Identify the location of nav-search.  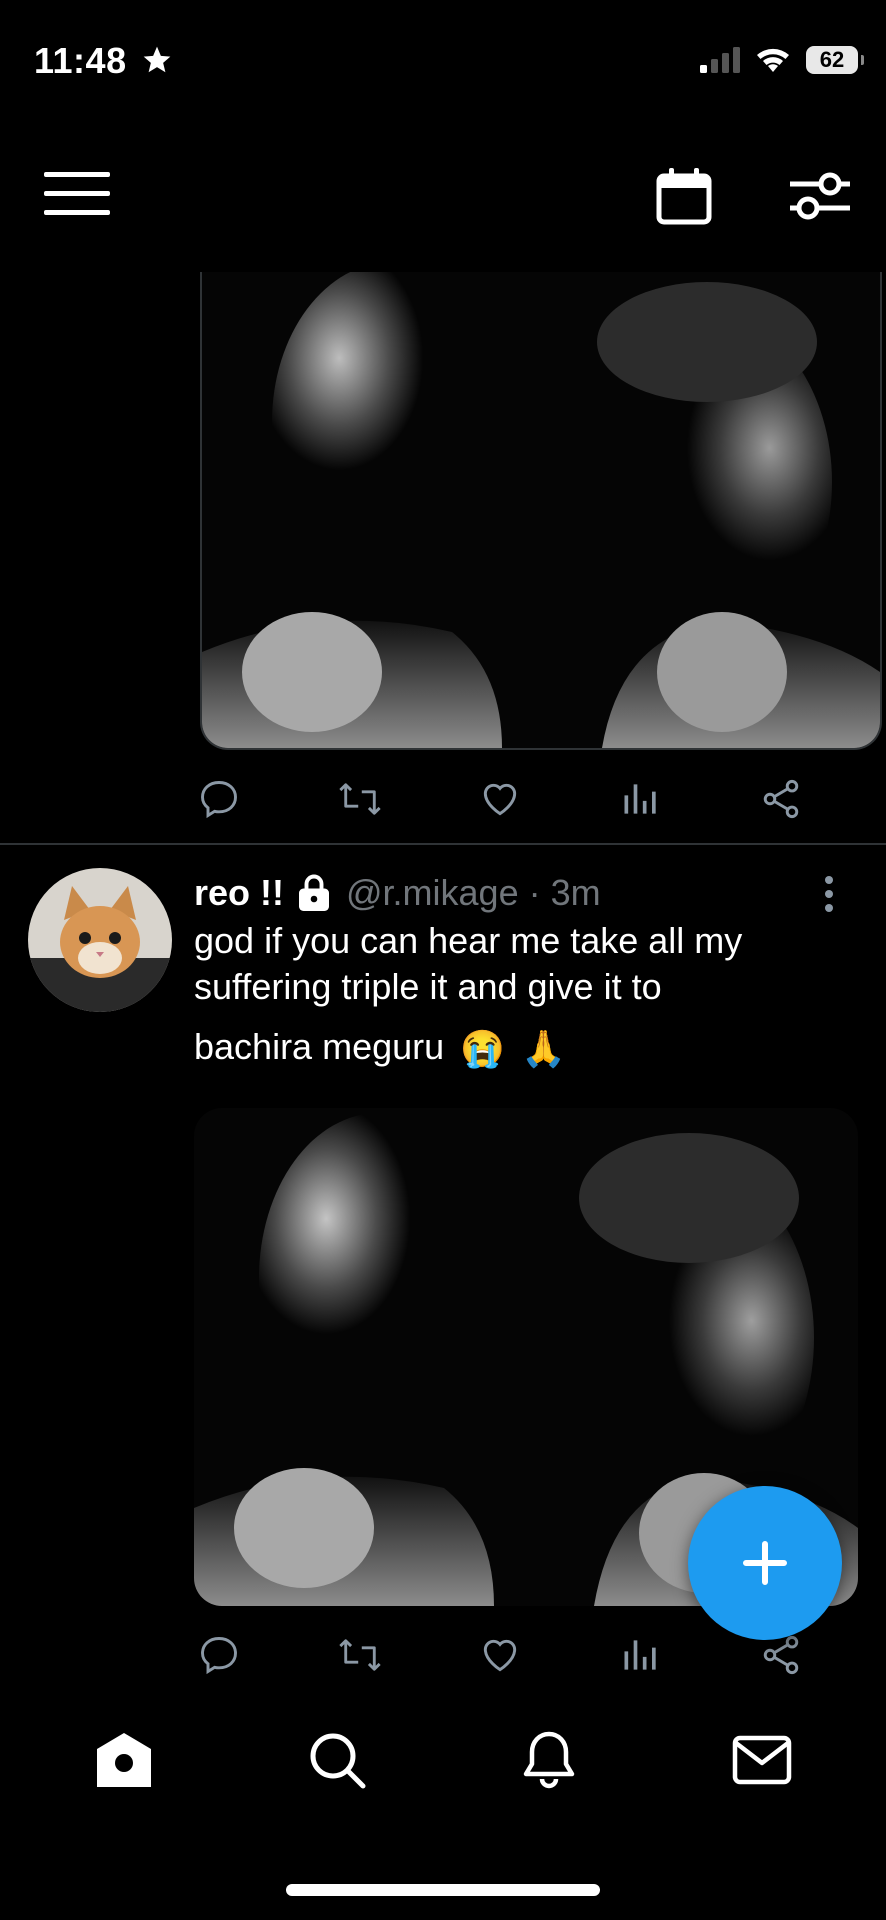
(337, 1760).